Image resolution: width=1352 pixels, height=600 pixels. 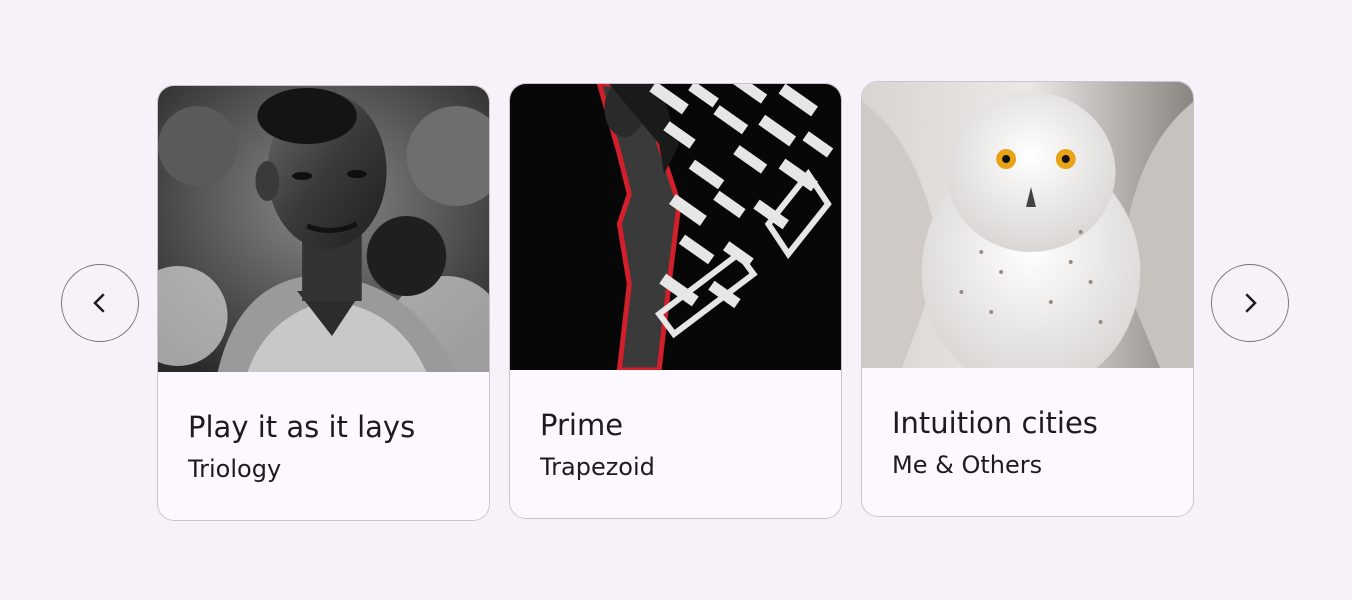 I want to click on card-image-portrait, so click(x=323, y=229).